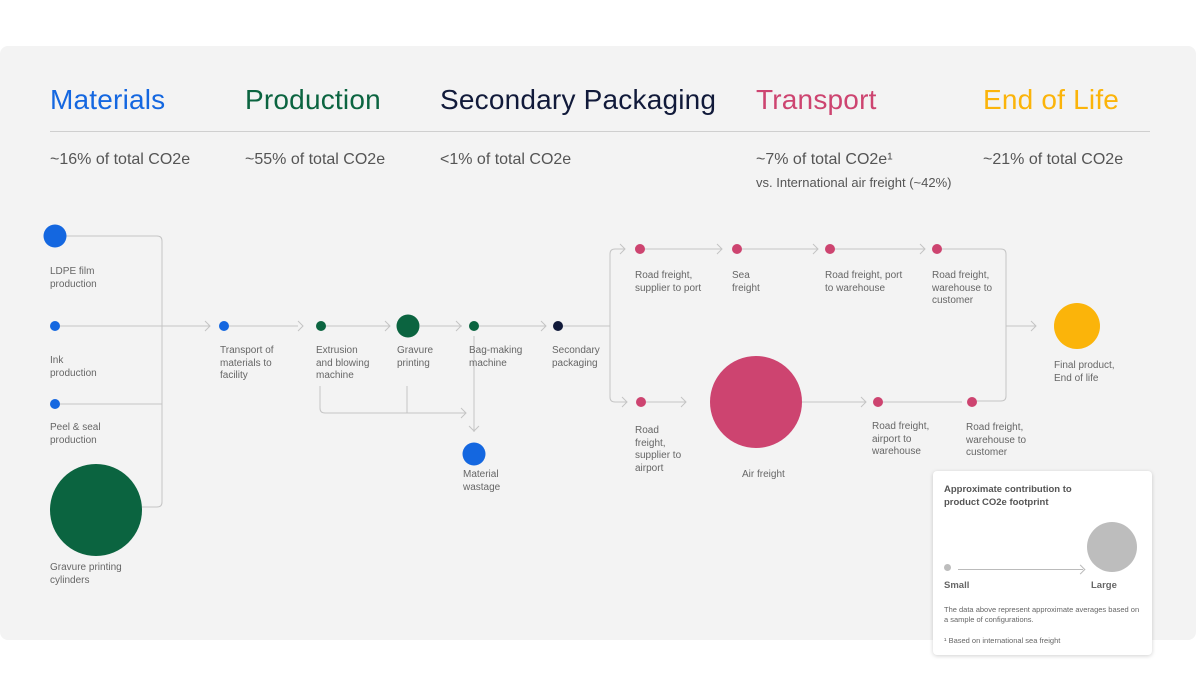 This screenshot has height=675, width=1200. I want to click on node-road-port-warehouse, so click(830, 249).